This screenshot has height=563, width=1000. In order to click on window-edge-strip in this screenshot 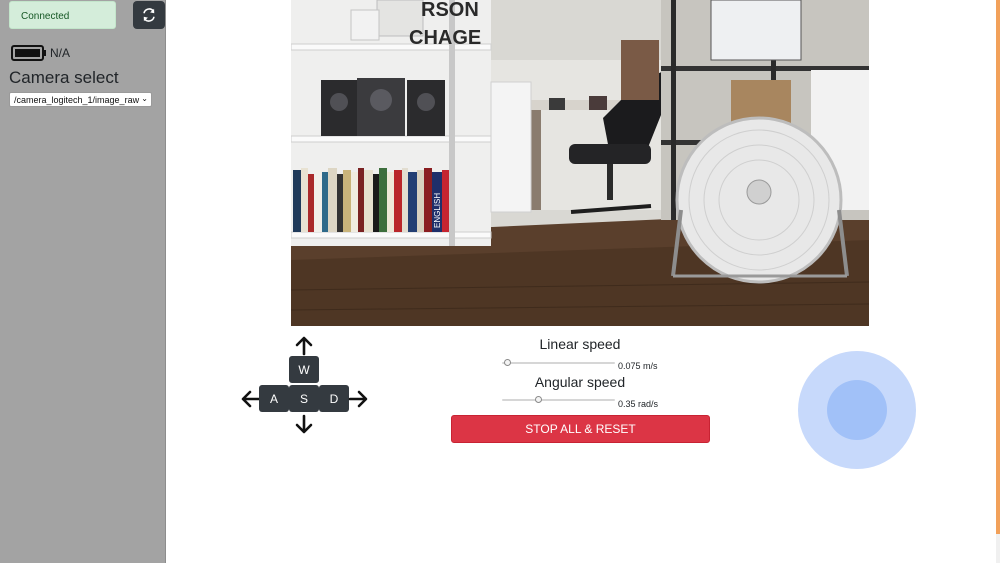, I will do `click(998, 267)`.